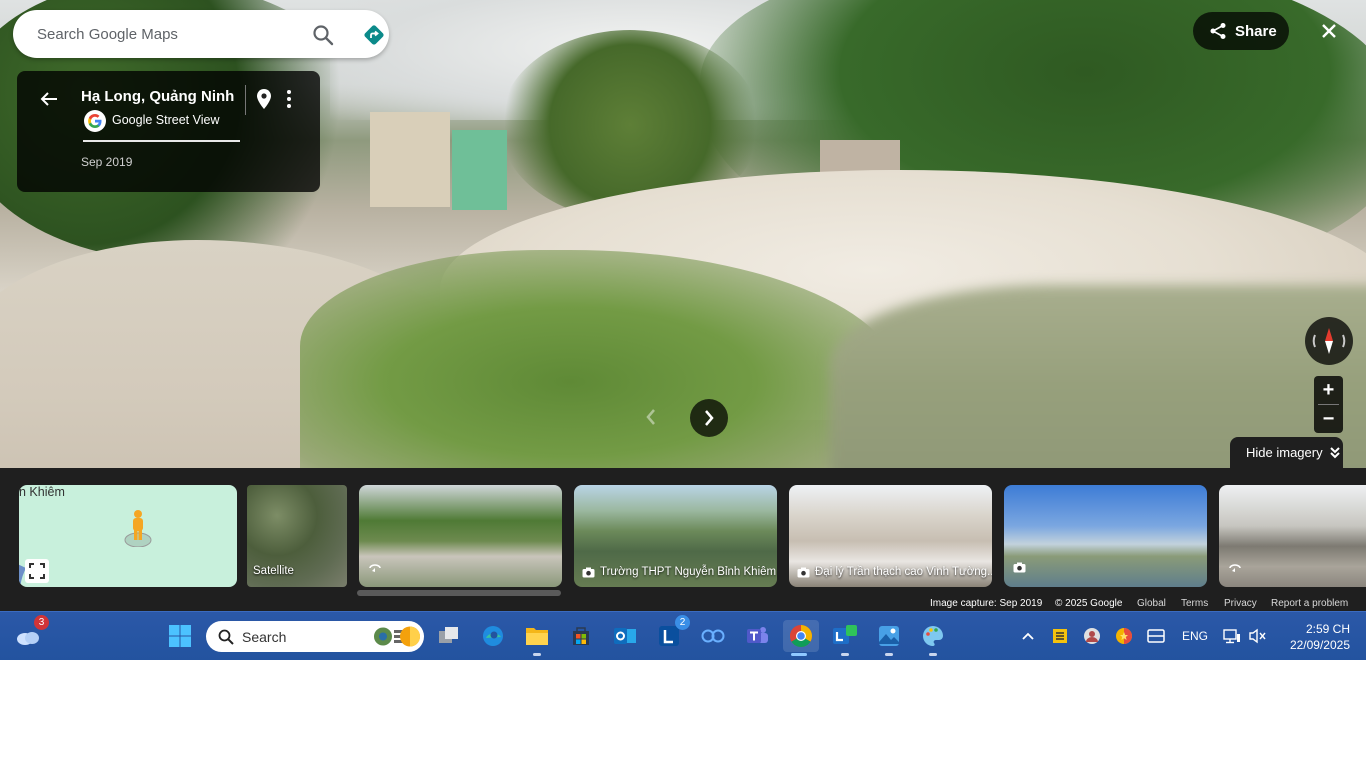 Image resolution: width=1366 pixels, height=768 pixels. I want to click on report-problem-link: Report a problem, so click(1309, 603).